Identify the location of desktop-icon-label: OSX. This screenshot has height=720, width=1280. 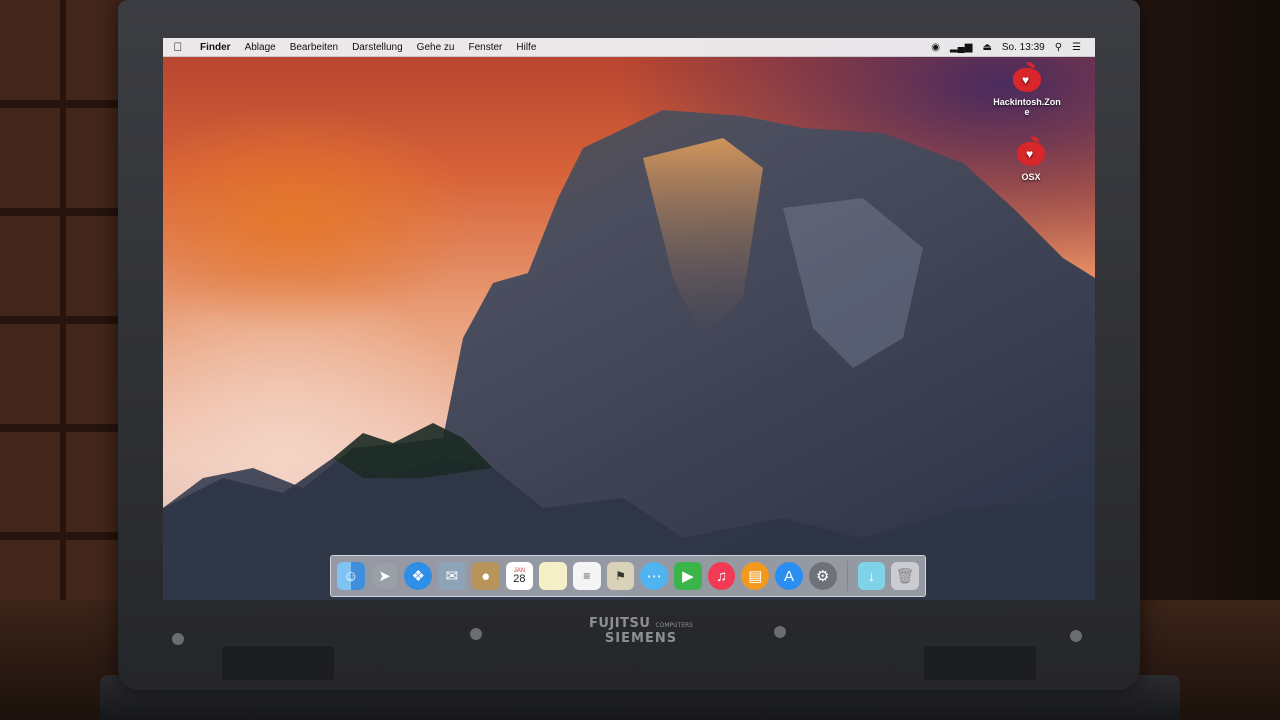
(1031, 177).